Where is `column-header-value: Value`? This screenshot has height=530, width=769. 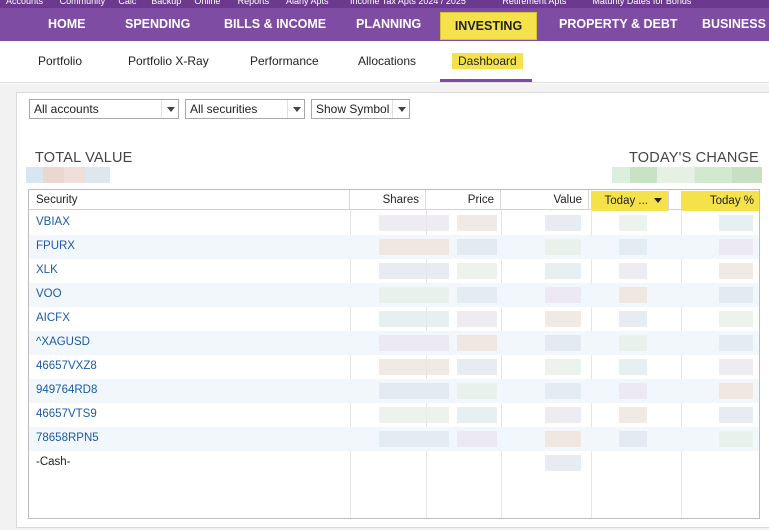 column-header-value: Value is located at coordinates (545, 200).